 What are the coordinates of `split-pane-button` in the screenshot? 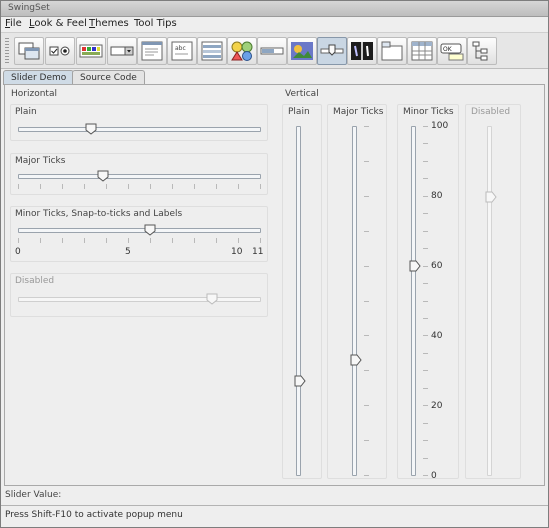 It's located at (362, 51).